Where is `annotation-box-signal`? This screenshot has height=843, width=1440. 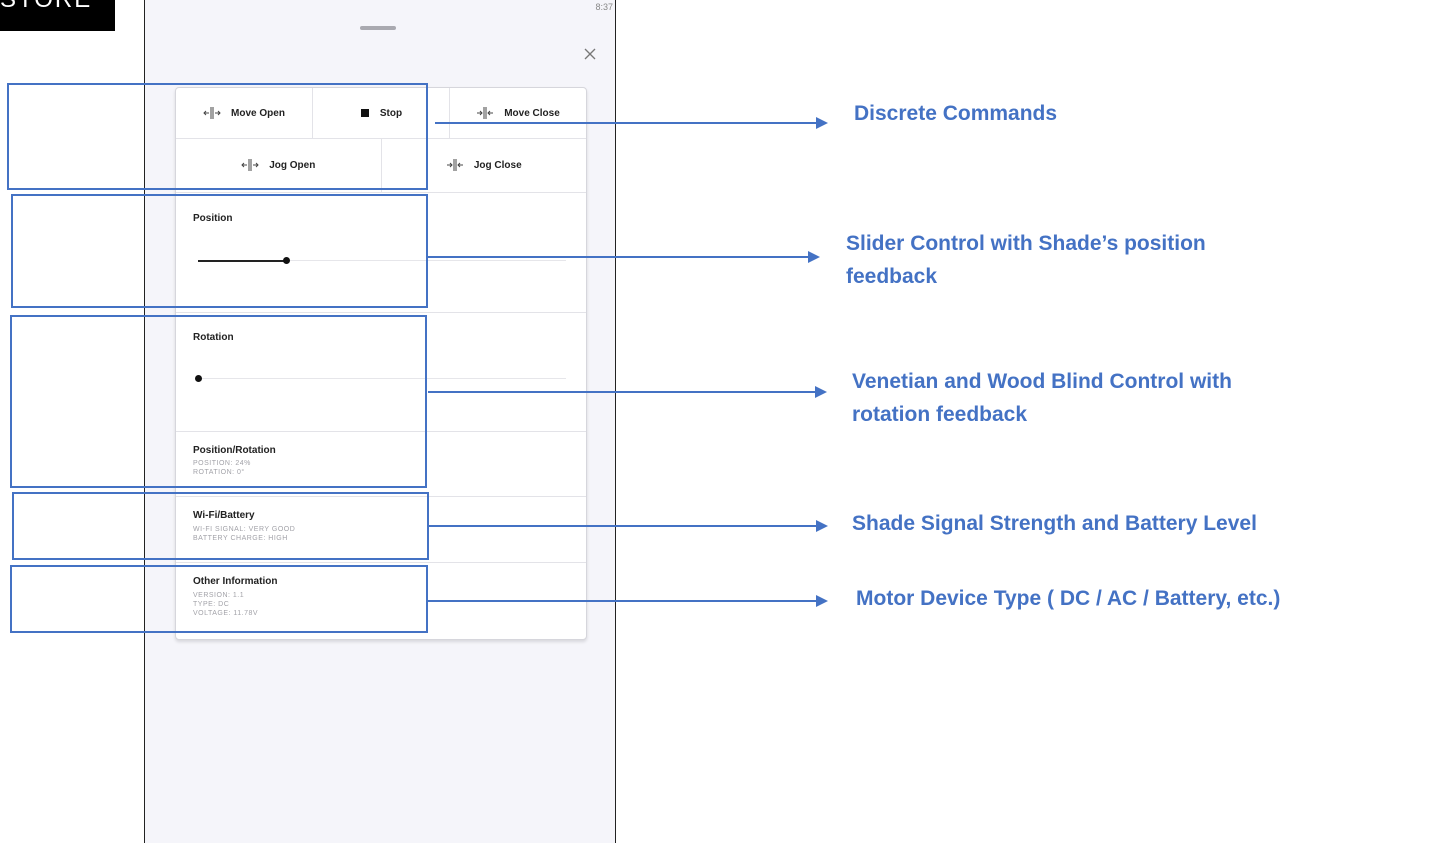 annotation-box-signal is located at coordinates (220, 526).